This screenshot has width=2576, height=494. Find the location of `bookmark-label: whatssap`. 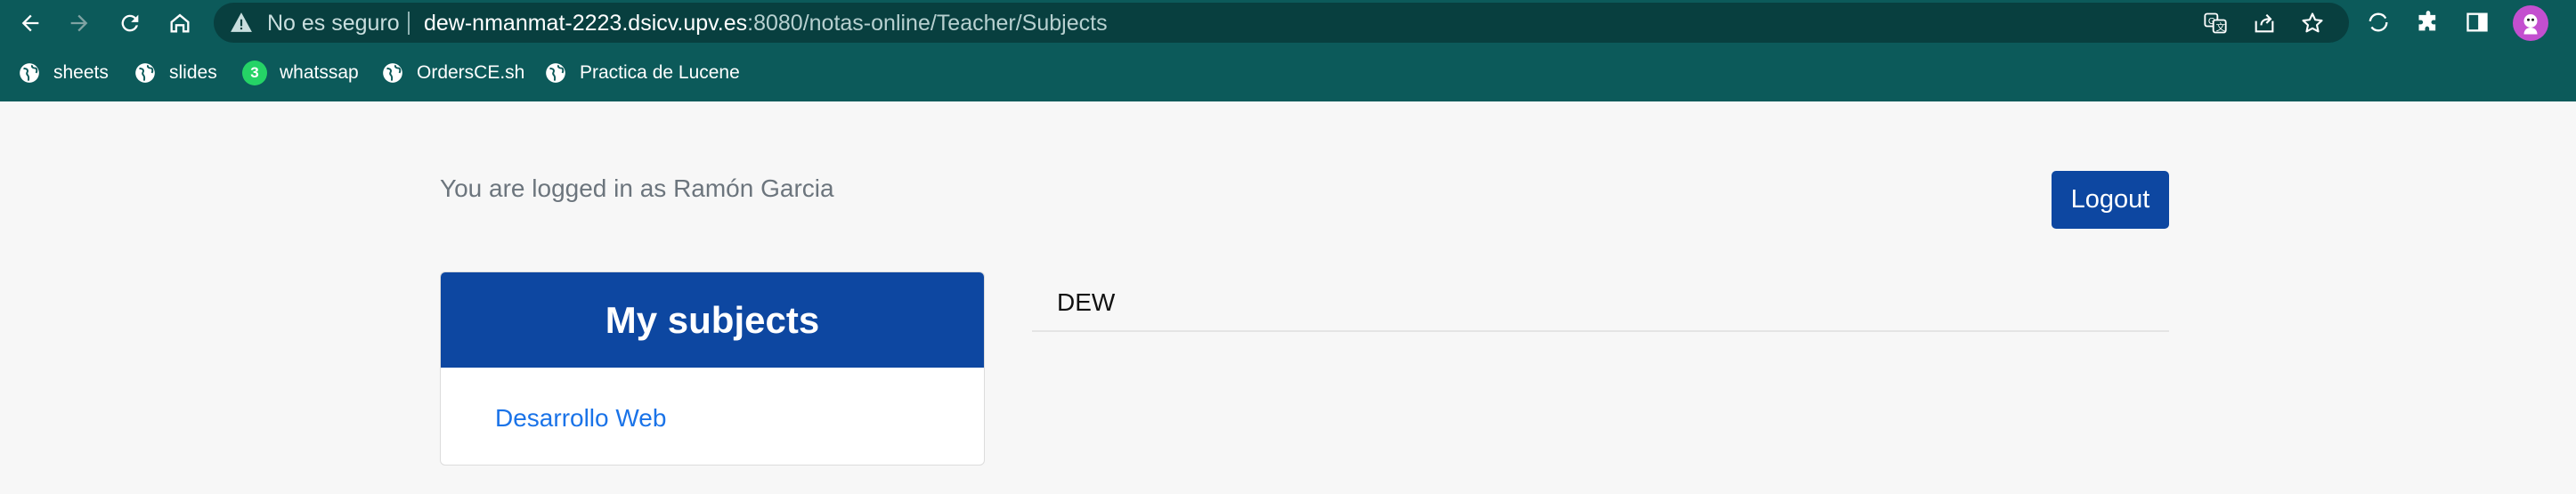

bookmark-label: whatssap is located at coordinates (319, 73).